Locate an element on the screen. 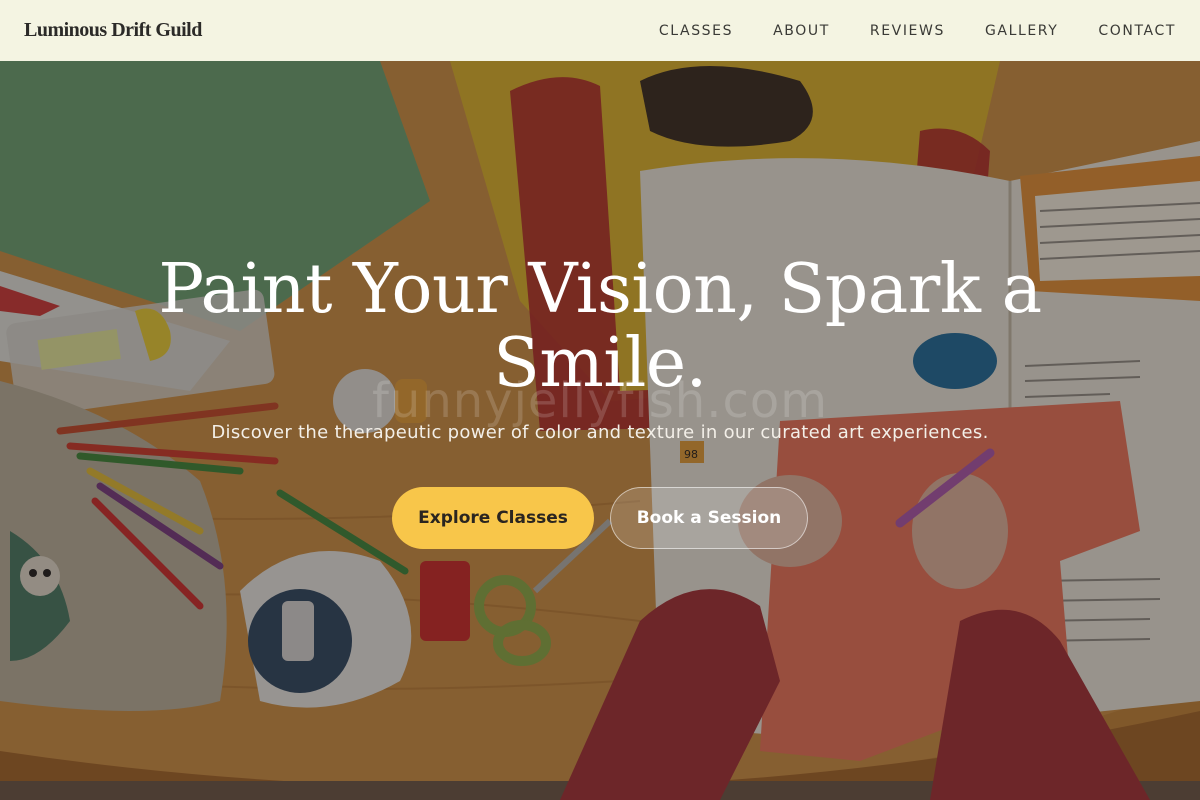 This screenshot has height=800, width=1200. watermark-text: funnyjellyfish.com is located at coordinates (600, 401).